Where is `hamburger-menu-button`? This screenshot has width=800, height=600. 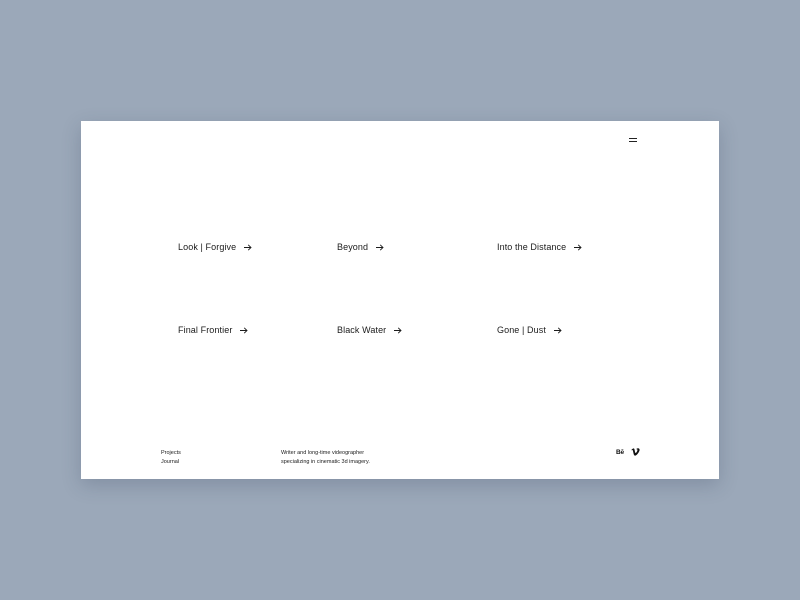
hamburger-menu-button is located at coordinates (633, 140).